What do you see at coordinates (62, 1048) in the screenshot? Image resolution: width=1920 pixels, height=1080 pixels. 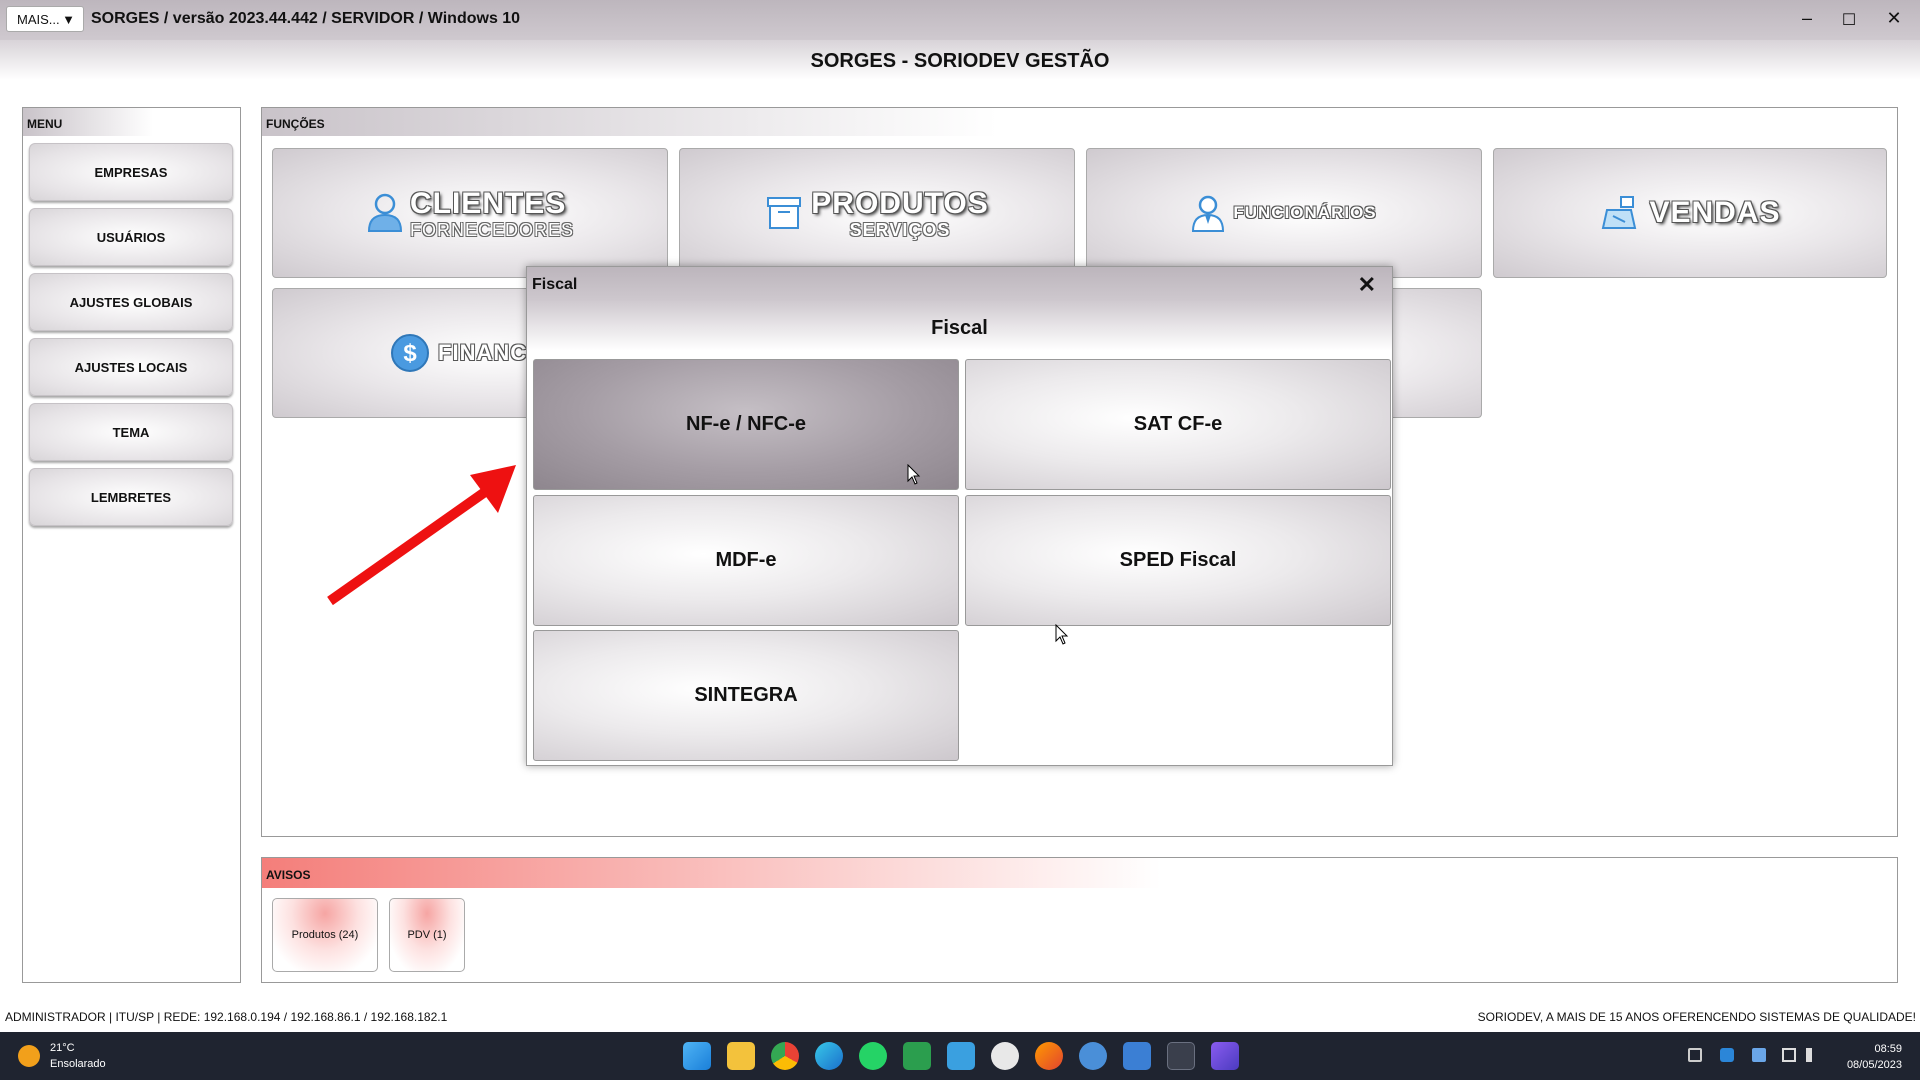 I see `weather-temperature: 21°C` at bounding box center [62, 1048].